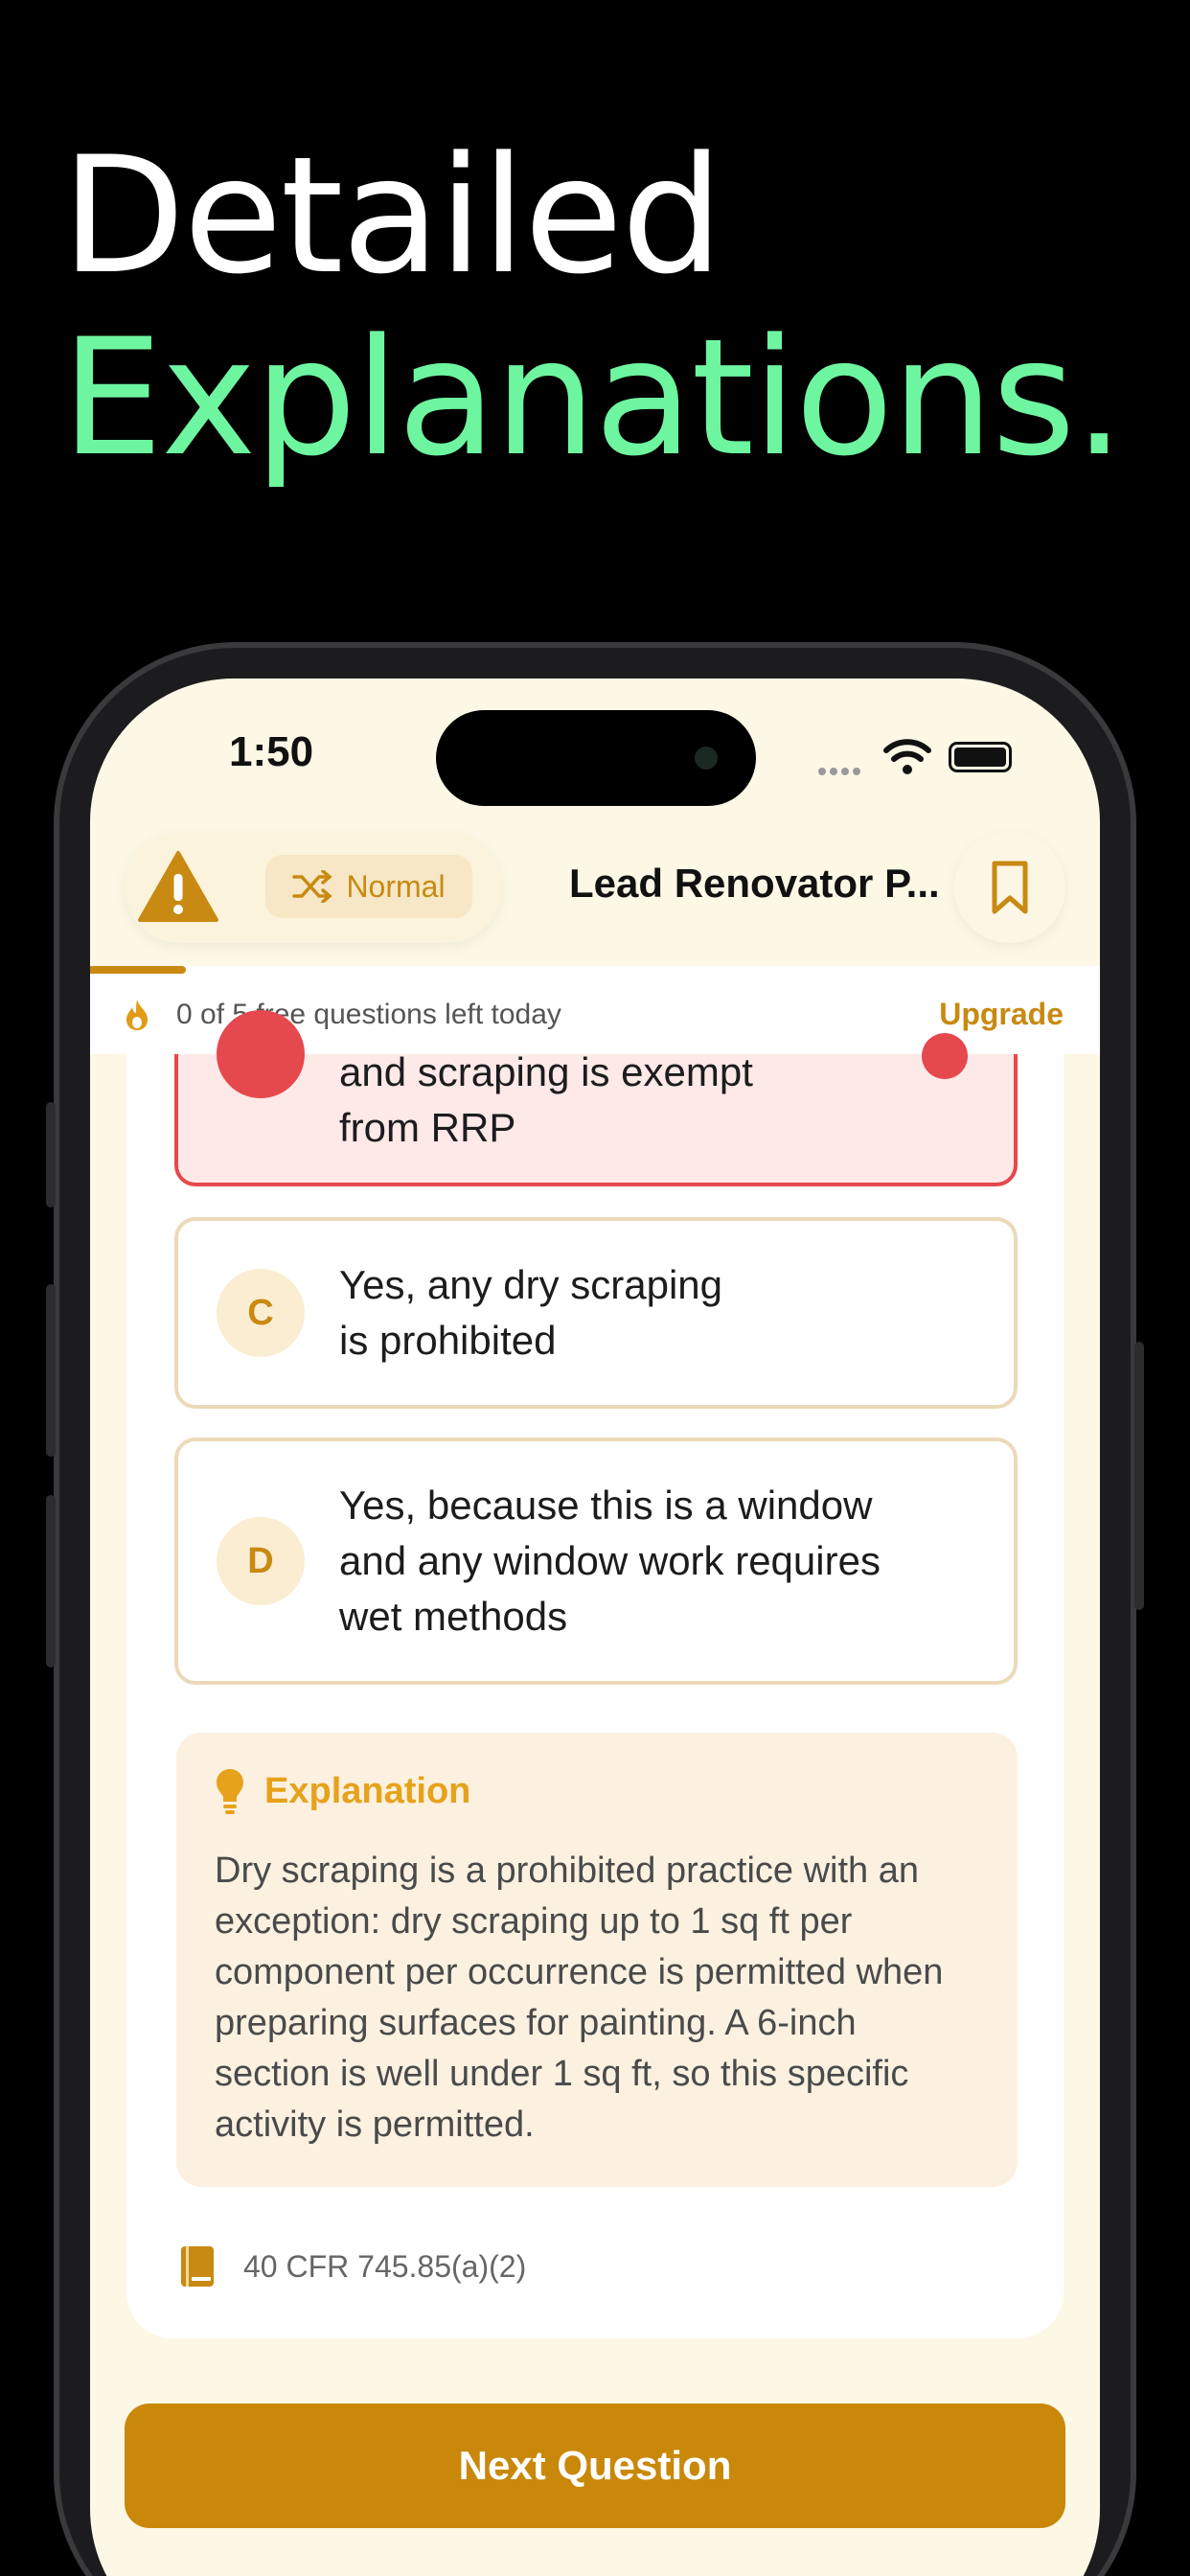  What do you see at coordinates (845, 769) in the screenshot?
I see `signal-icon` at bounding box center [845, 769].